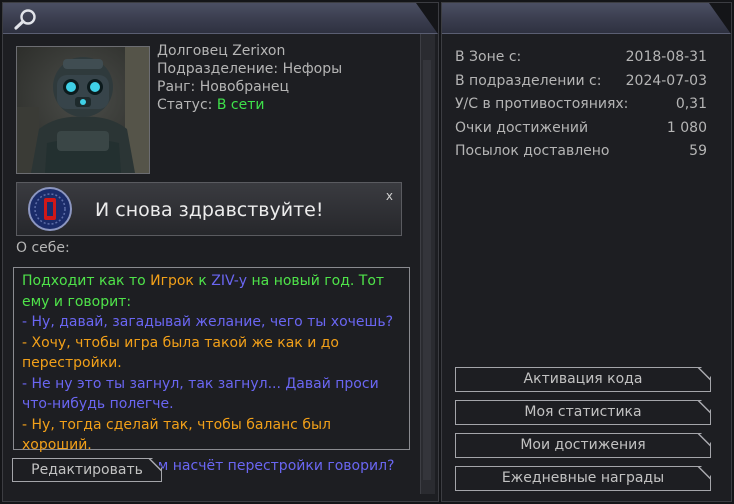  Describe the element at coordinates (185, 105) in the screenshot. I see `status-label: Статус:` at that location.